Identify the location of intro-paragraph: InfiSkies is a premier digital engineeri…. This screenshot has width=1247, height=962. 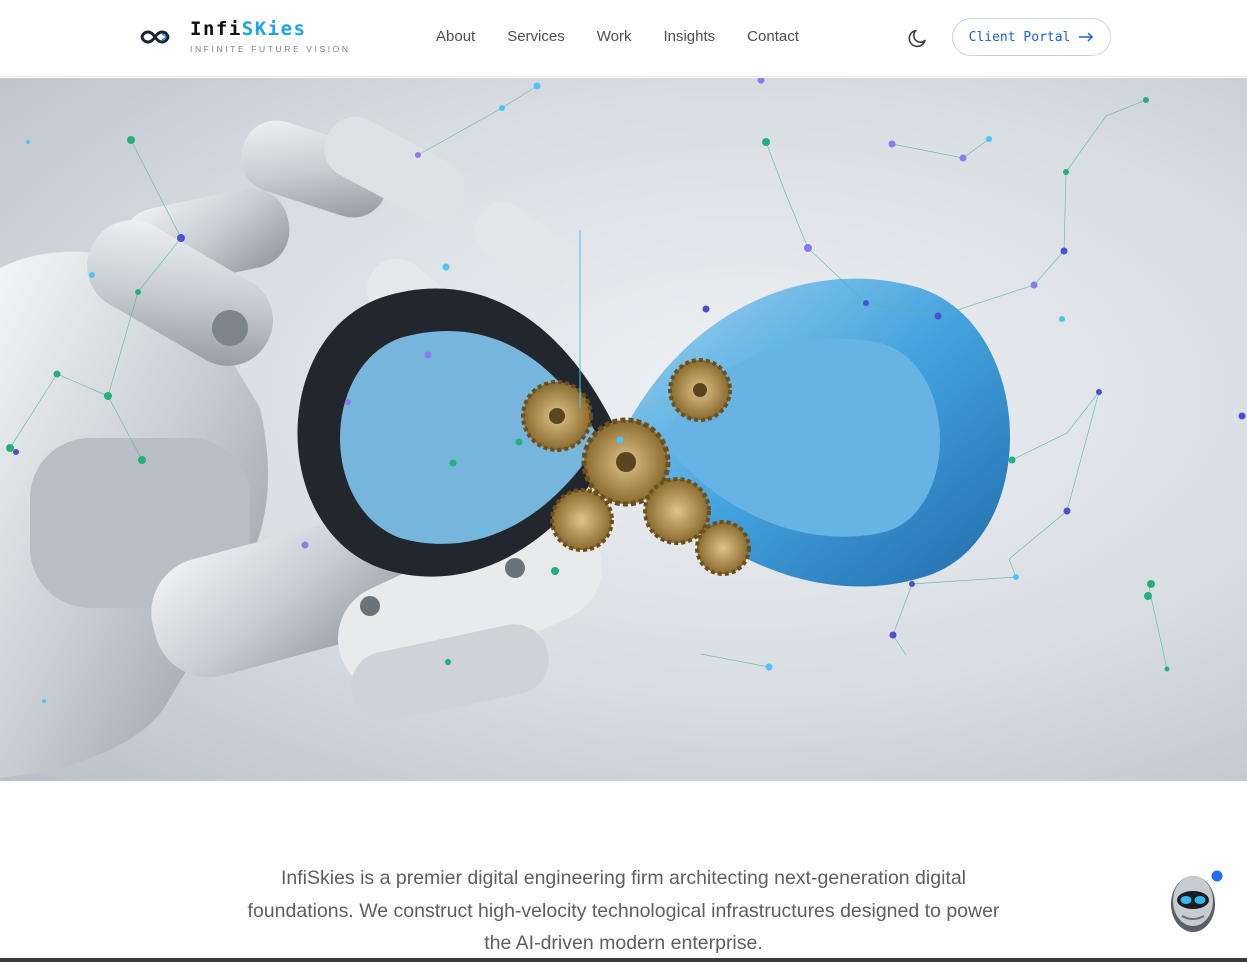
(623, 910).